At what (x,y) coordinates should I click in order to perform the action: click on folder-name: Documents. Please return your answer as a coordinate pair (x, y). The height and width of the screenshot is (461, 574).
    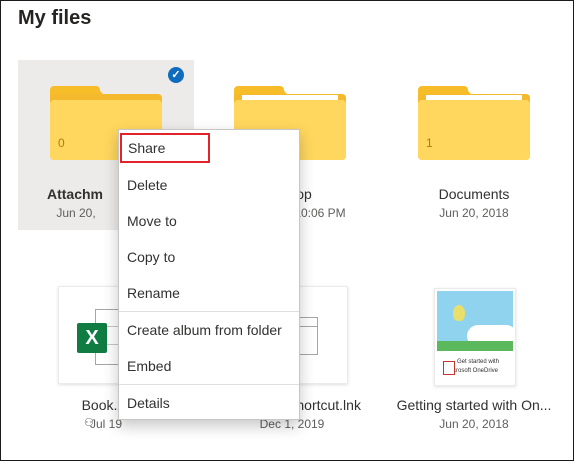
    Looking at the image, I should click on (474, 194).